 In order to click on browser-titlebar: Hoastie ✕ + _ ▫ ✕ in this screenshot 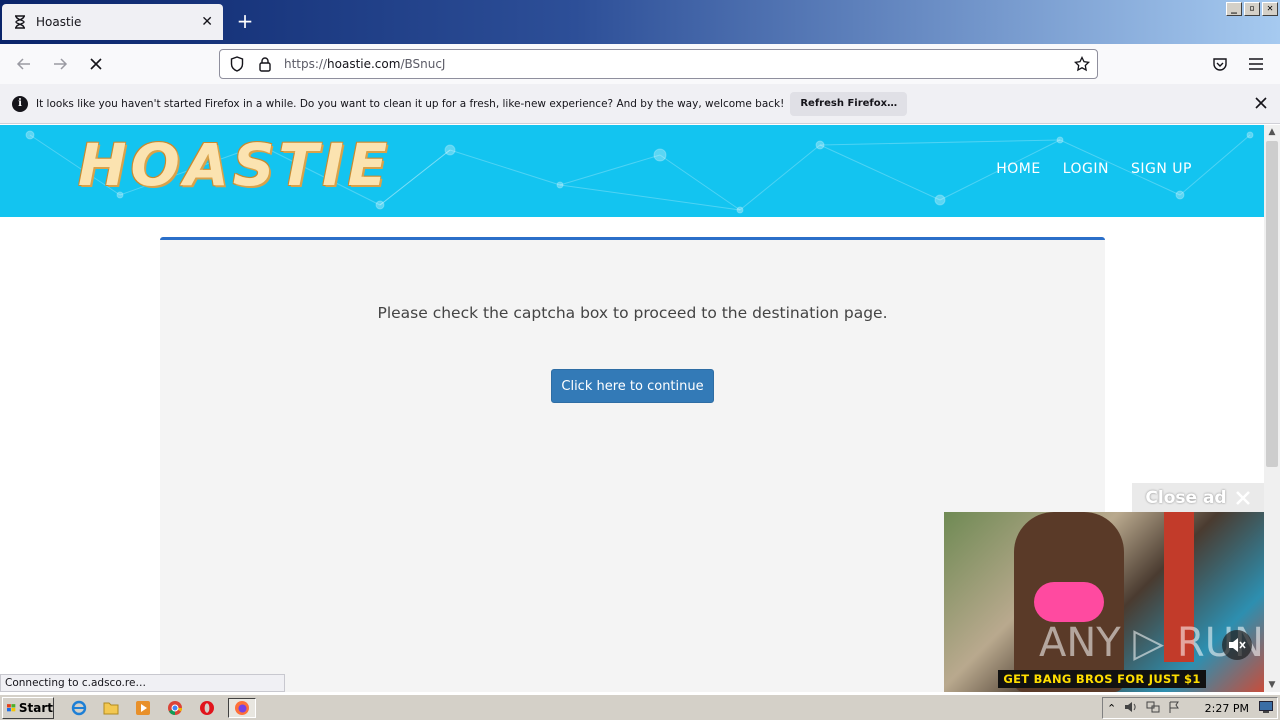, I will do `click(640, 22)`.